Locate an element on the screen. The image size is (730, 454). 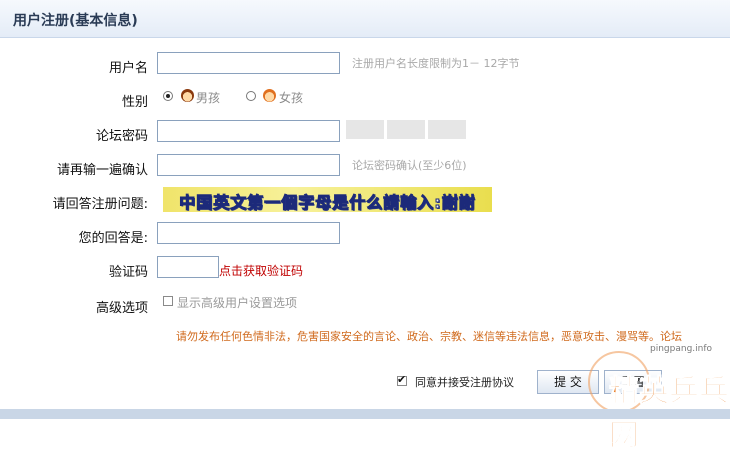
advanced-options-checkbox is located at coordinates (168, 301).